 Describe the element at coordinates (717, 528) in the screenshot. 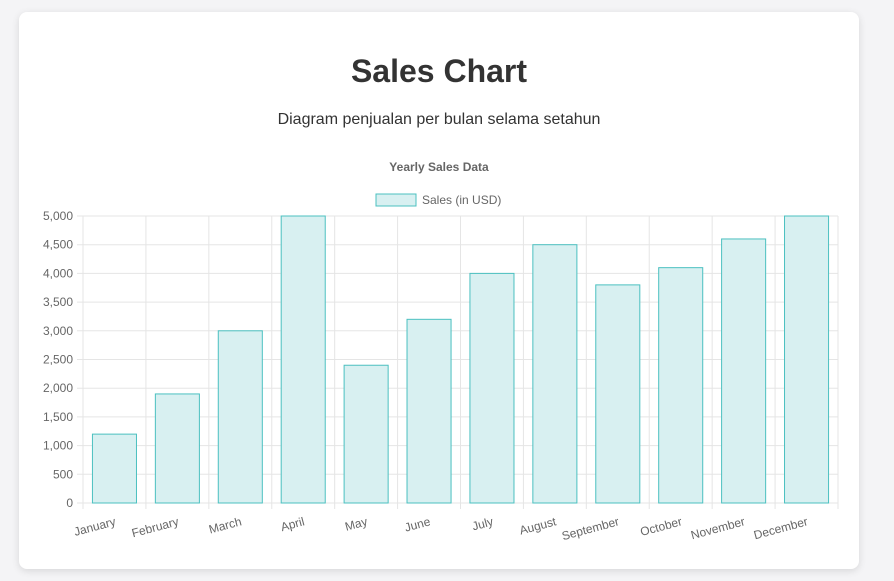

I see `x-tick-label: November` at that location.